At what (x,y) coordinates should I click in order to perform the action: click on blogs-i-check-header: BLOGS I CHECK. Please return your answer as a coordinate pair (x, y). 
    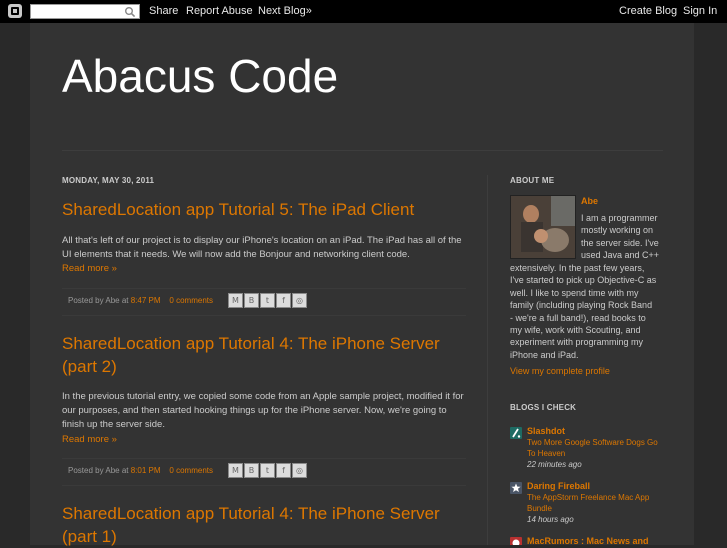
    Looking at the image, I should click on (543, 407).